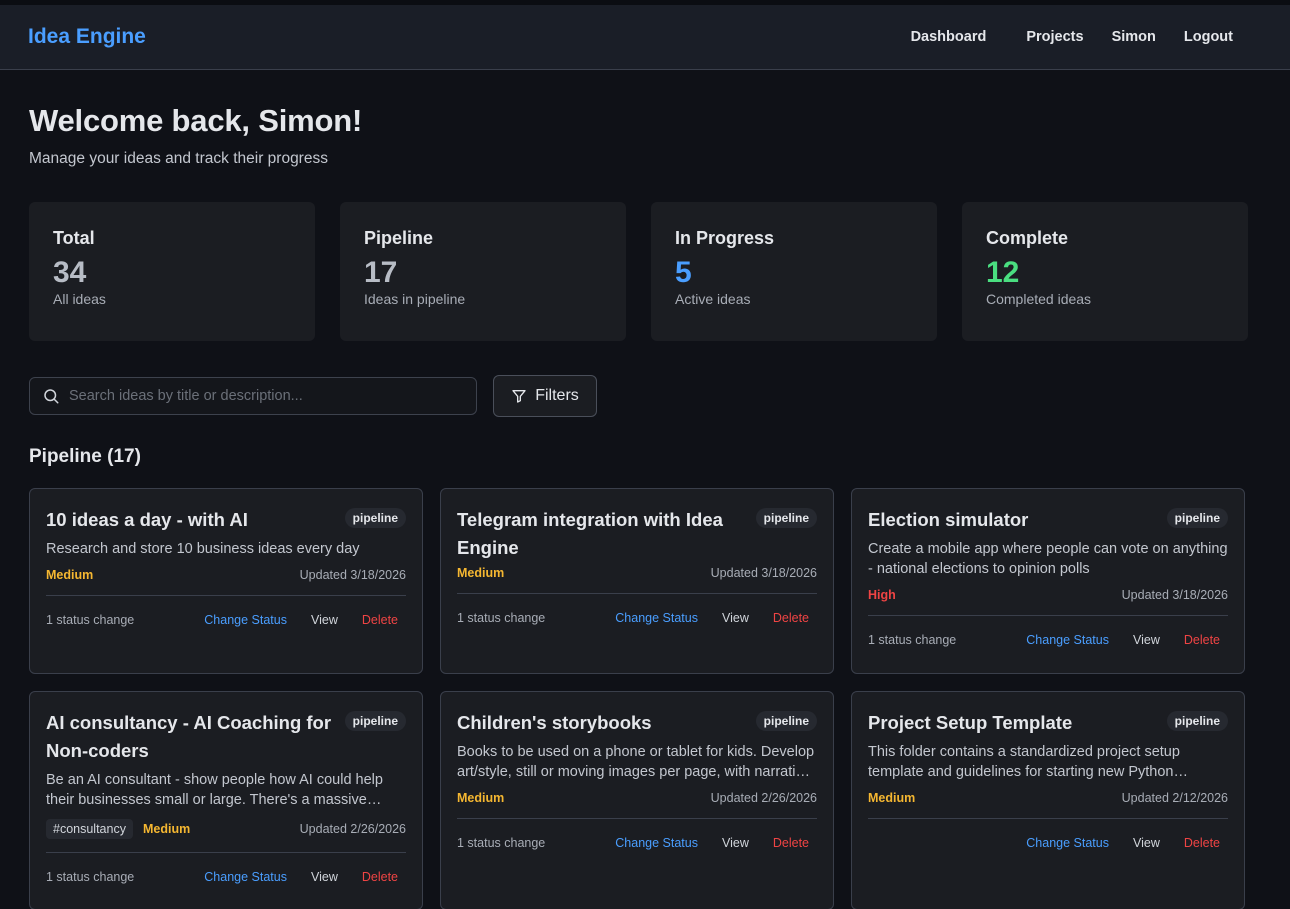 This screenshot has width=1290, height=909. What do you see at coordinates (74, 238) in the screenshot?
I see `stat-title: Total` at bounding box center [74, 238].